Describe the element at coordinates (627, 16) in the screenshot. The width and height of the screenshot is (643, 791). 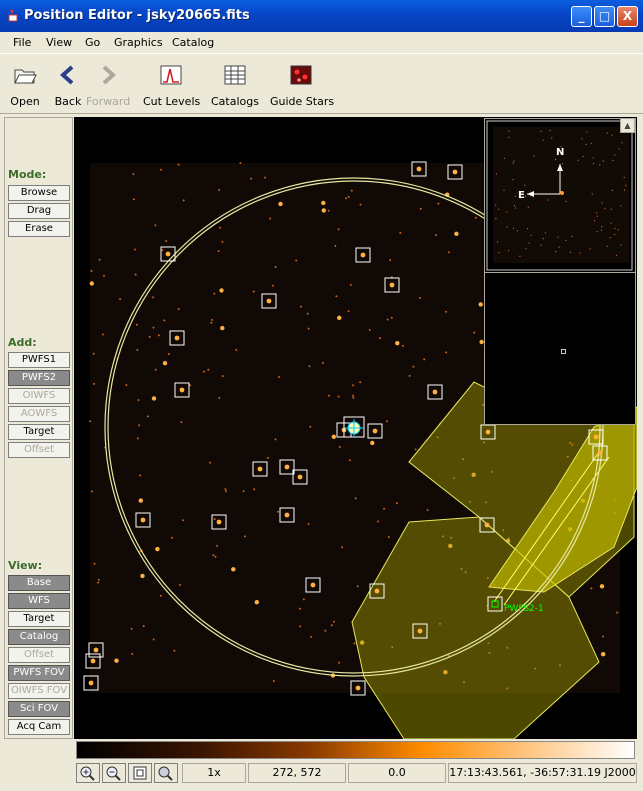
I see `close-button: X` at that location.